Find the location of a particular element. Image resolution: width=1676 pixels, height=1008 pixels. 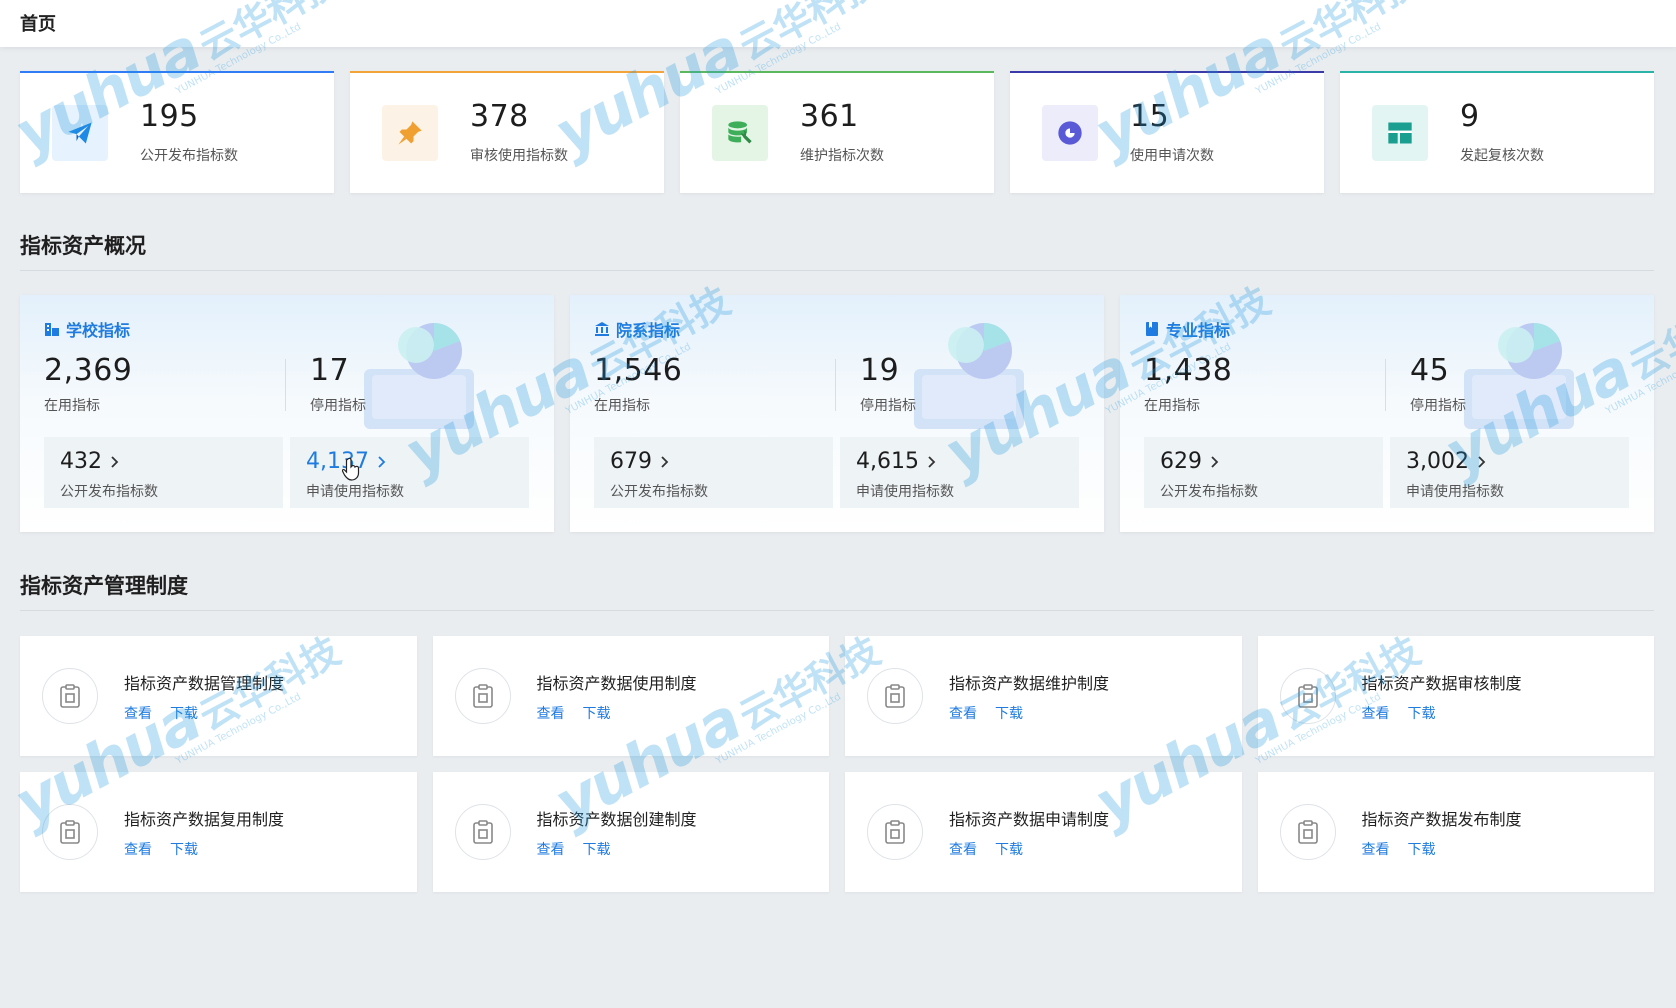

stat-label: 公开发布指标数 is located at coordinates (189, 156).